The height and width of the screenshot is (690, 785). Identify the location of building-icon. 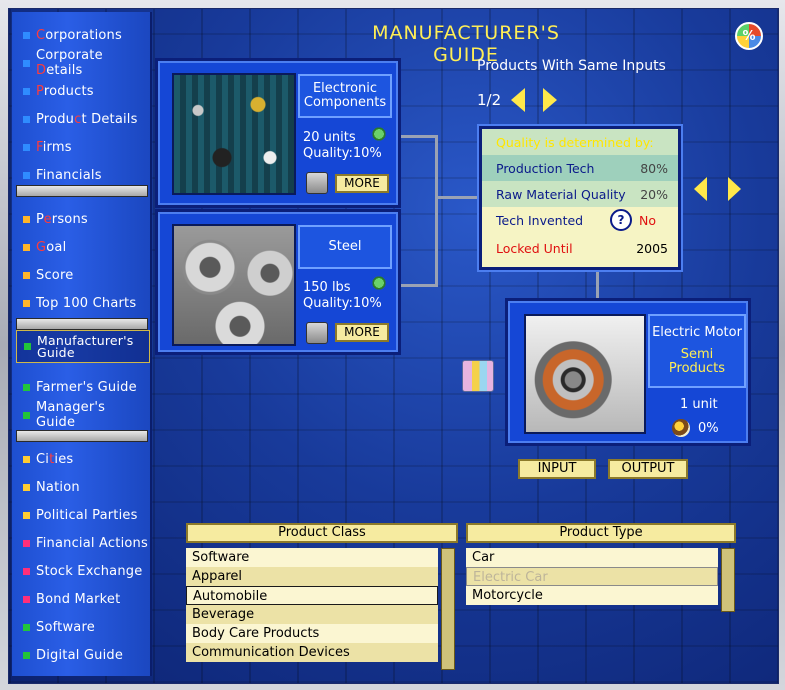
(478, 376).